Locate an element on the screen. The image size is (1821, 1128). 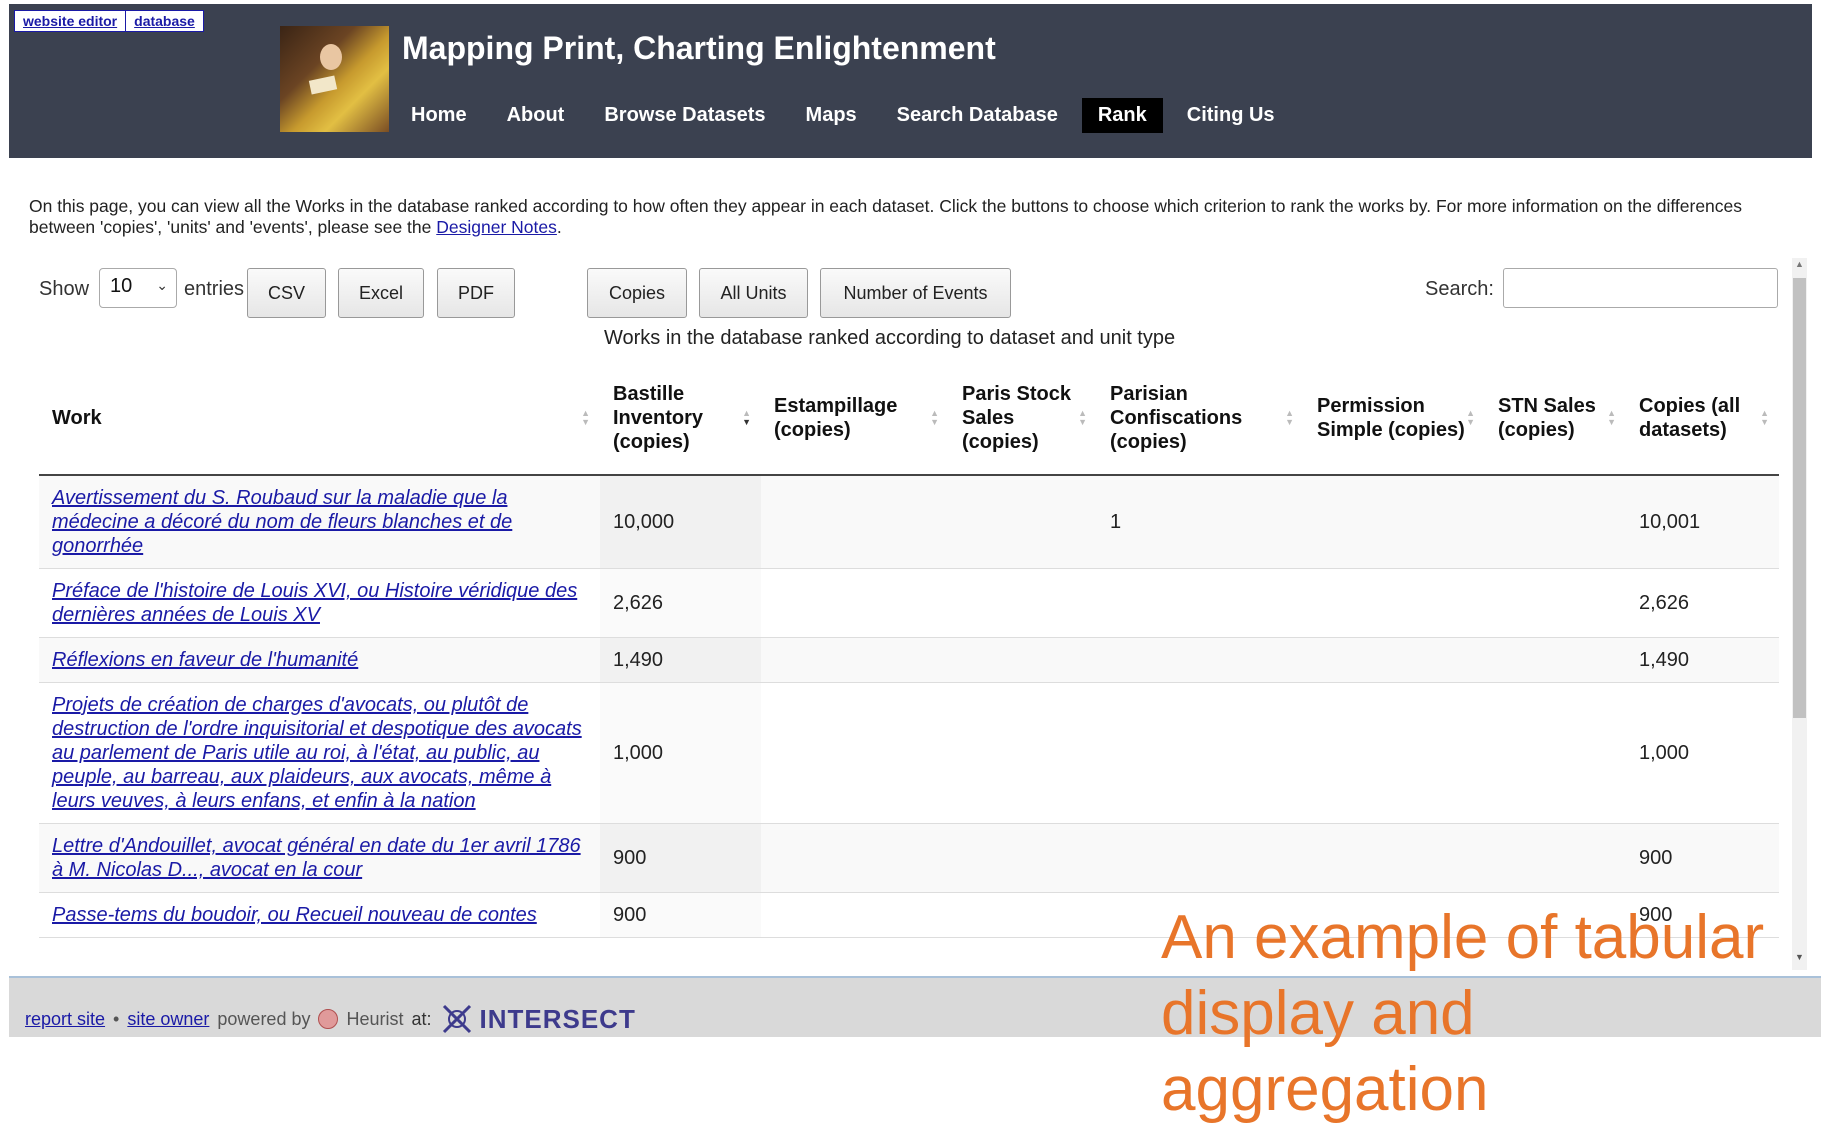
cell-confiscations is located at coordinates (1200, 660).